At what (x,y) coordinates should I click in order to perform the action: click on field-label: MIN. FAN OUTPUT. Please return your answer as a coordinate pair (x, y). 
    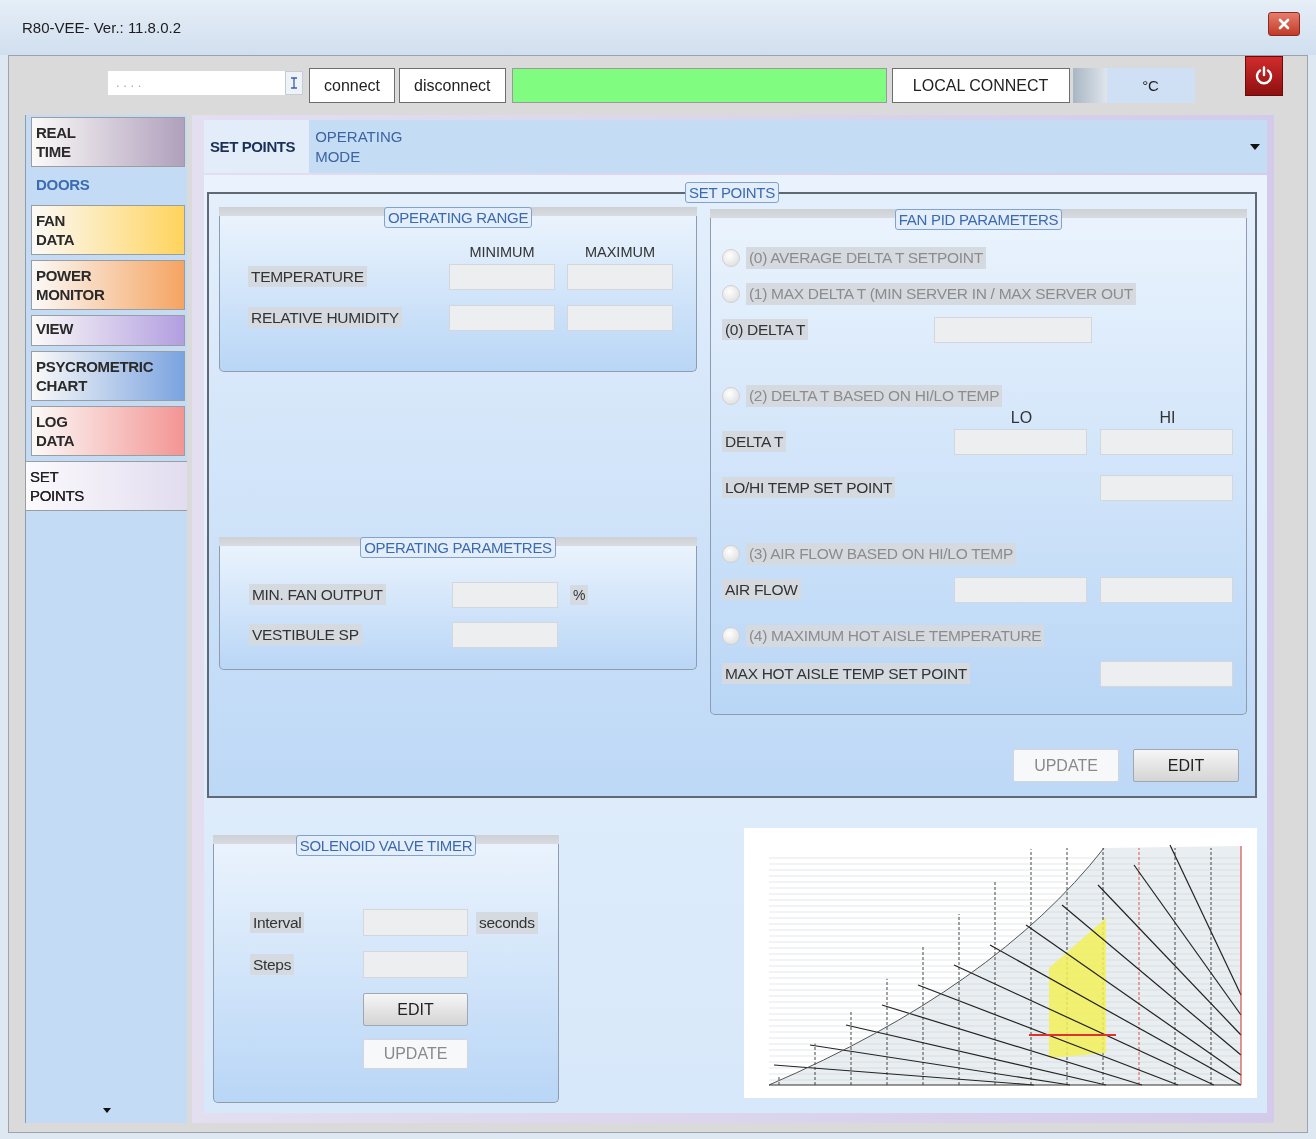
    Looking at the image, I should click on (317, 594).